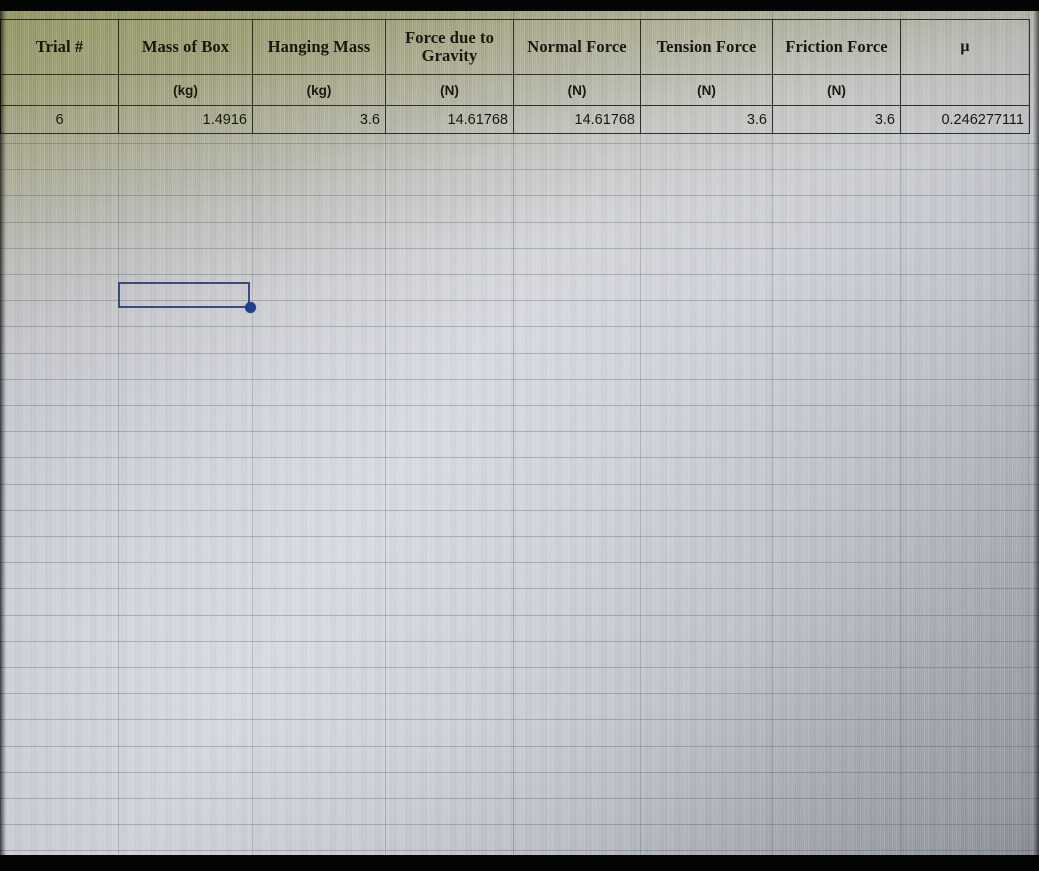 Image resolution: width=1039 pixels, height=871 pixels. Describe the element at coordinates (836, 119) in the screenshot. I see `cell-friction-force: 3.6` at that location.